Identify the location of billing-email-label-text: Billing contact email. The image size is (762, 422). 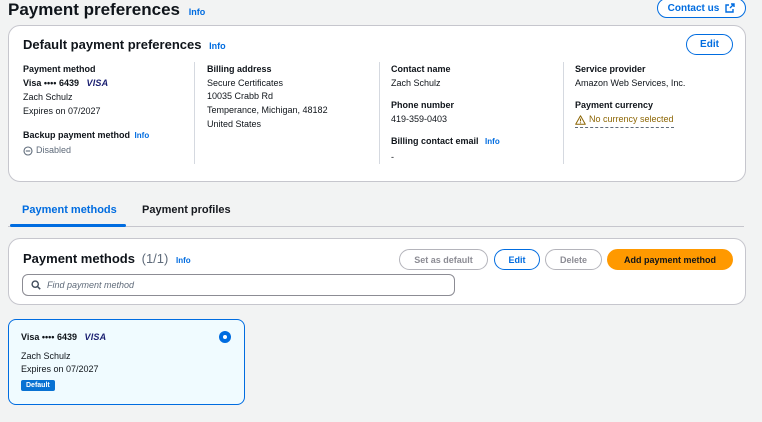
(435, 141).